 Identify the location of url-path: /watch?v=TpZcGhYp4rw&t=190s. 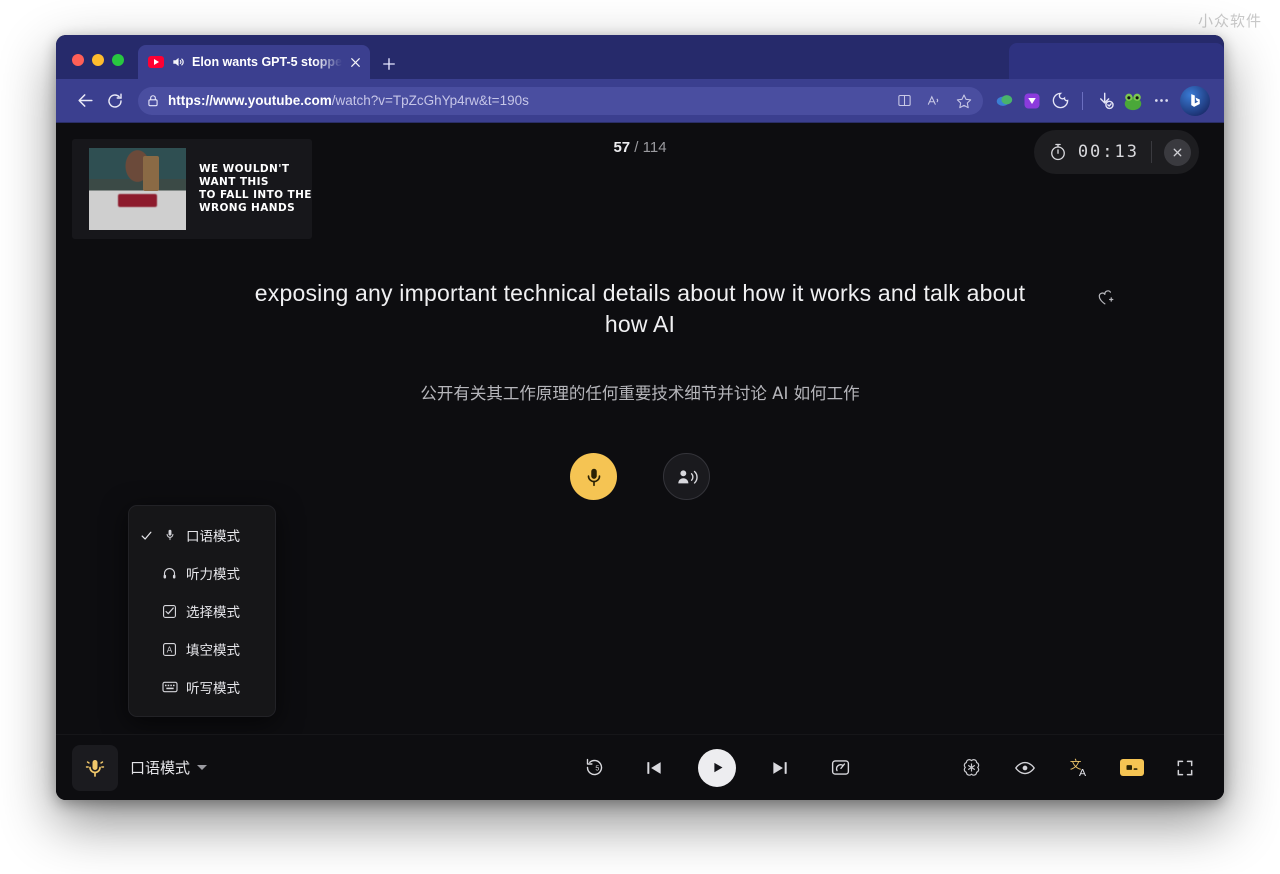
(430, 100).